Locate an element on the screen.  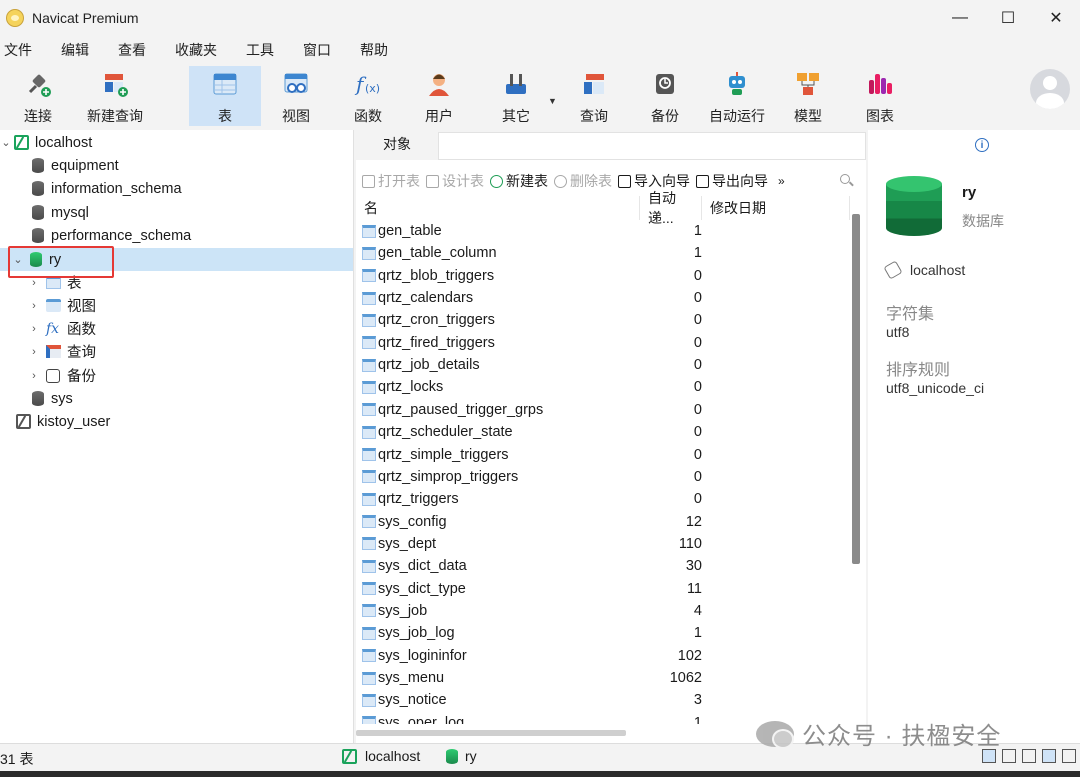
er-view-icon is located at coordinates (1029, 756).